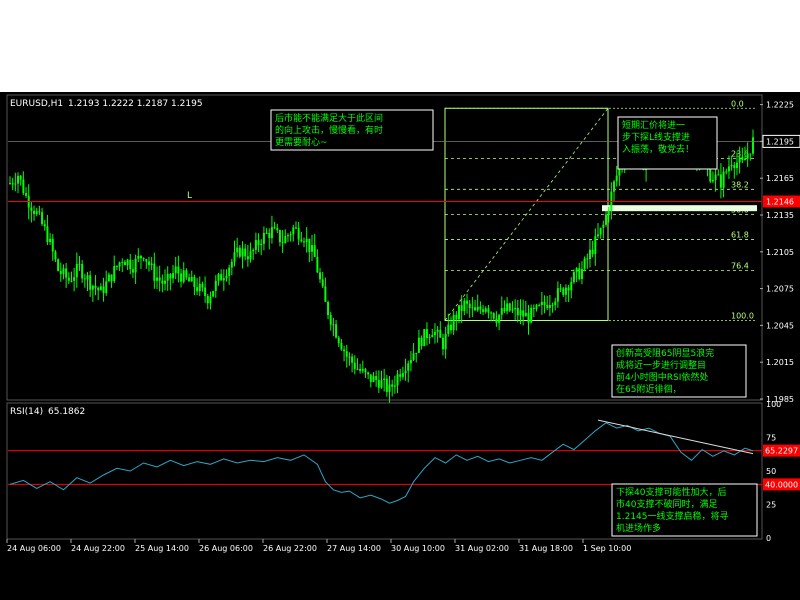 Image resolution: width=800 pixels, height=600 pixels. What do you see at coordinates (66, 412) in the screenshot?
I see `rsi-value: 65.1862` at bounding box center [66, 412].